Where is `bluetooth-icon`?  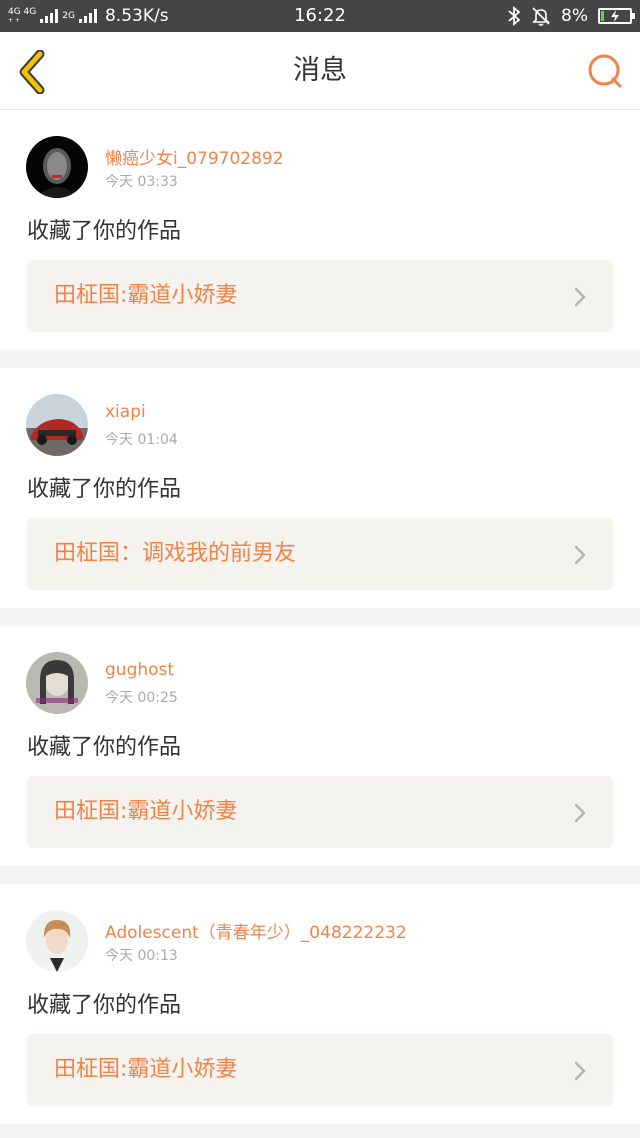 bluetooth-icon is located at coordinates (514, 16).